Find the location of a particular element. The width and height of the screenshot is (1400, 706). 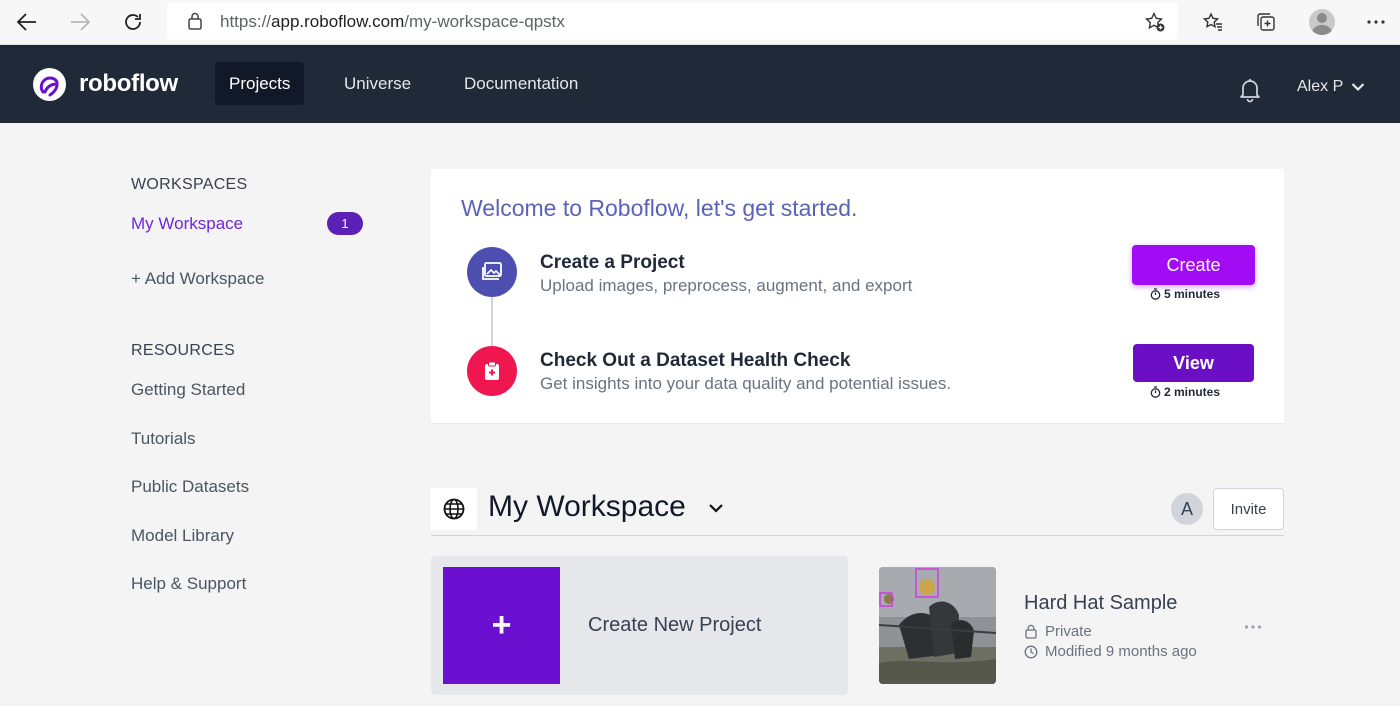

reload-icon is located at coordinates (133, 22).